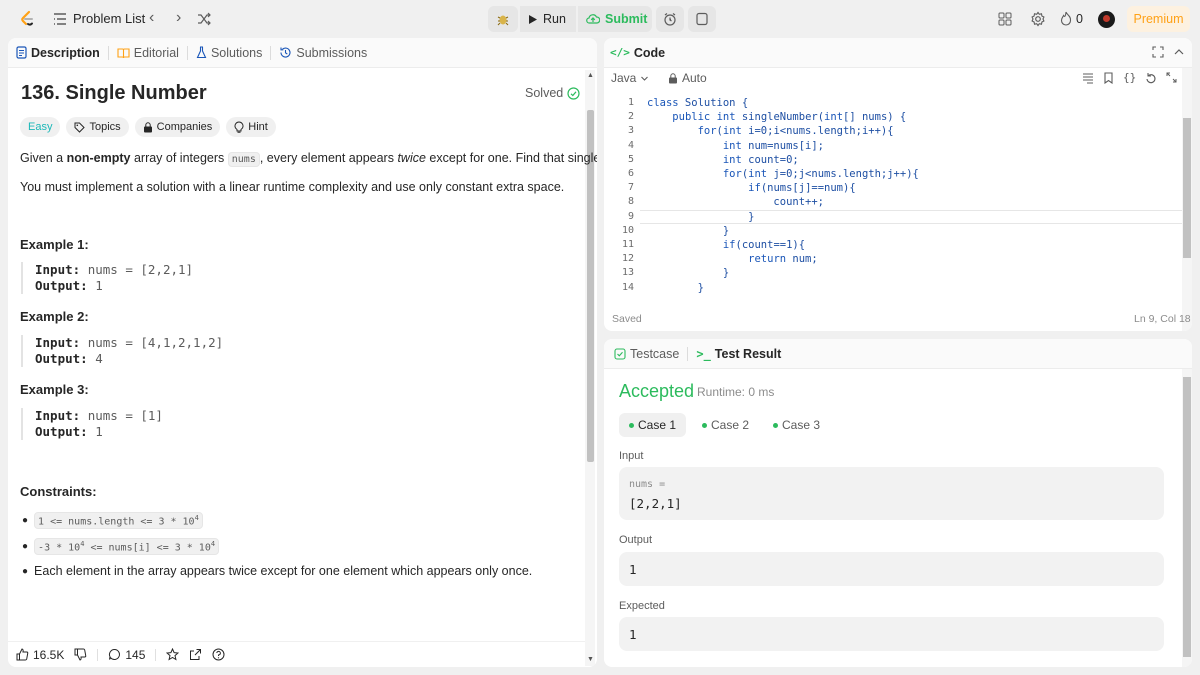 This screenshot has width=1200, height=675. I want to click on output-field: 1, so click(891, 569).